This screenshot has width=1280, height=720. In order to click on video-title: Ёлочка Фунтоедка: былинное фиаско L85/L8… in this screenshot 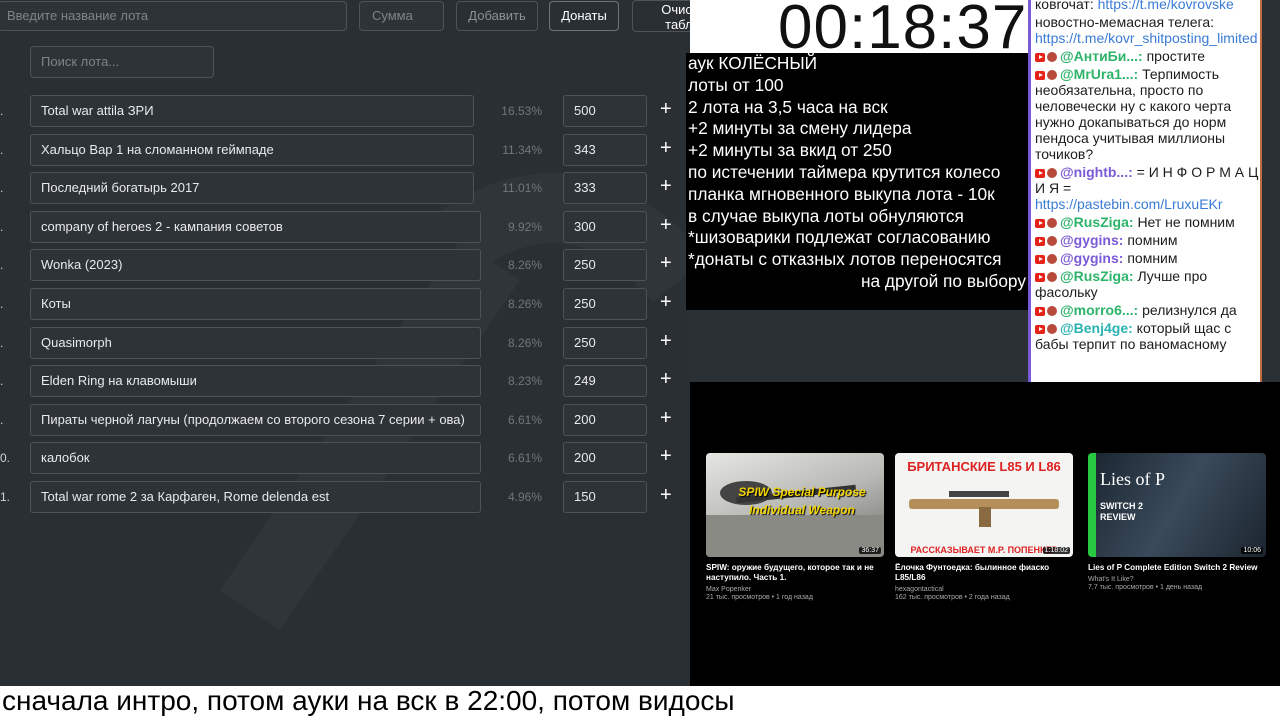, I will do `click(984, 573)`.